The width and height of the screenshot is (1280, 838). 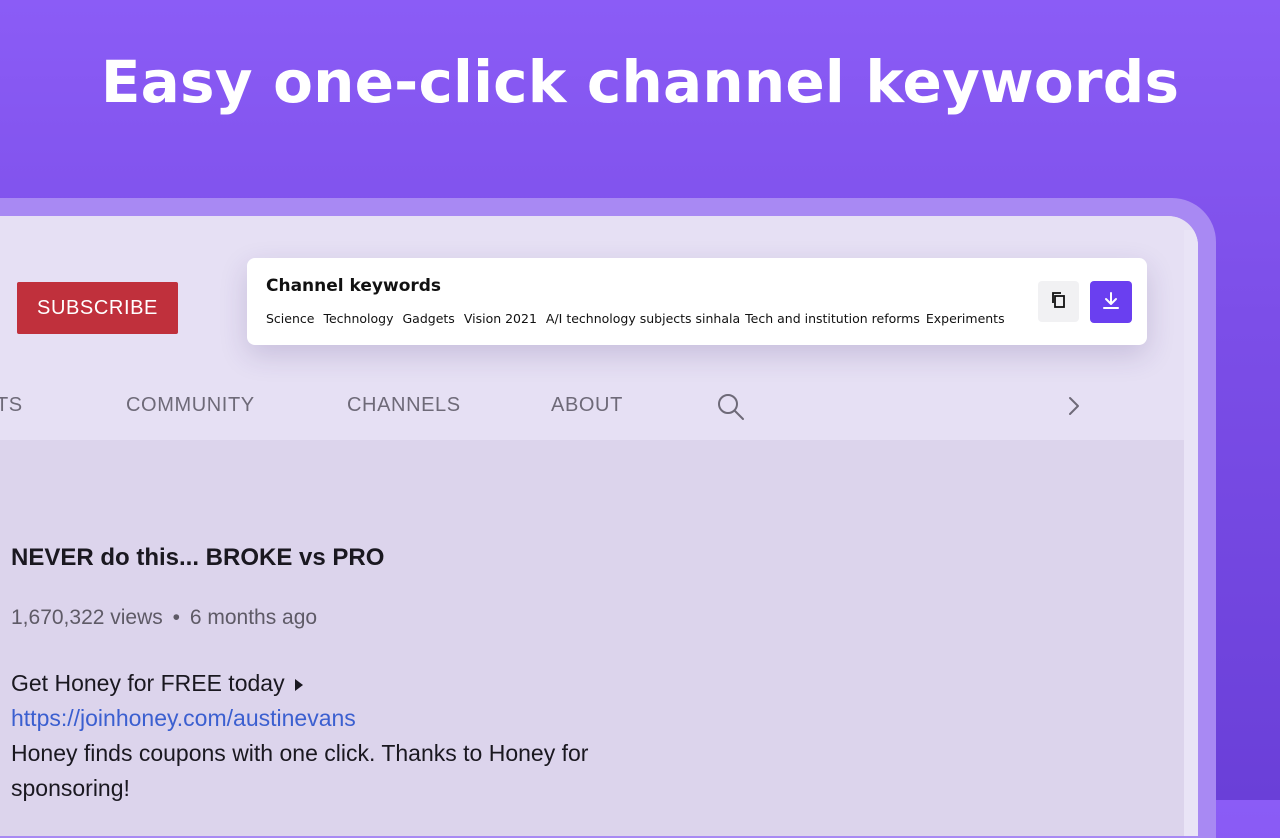 I want to click on description-line: Get Honey for FREE today, so click(x=361, y=683).